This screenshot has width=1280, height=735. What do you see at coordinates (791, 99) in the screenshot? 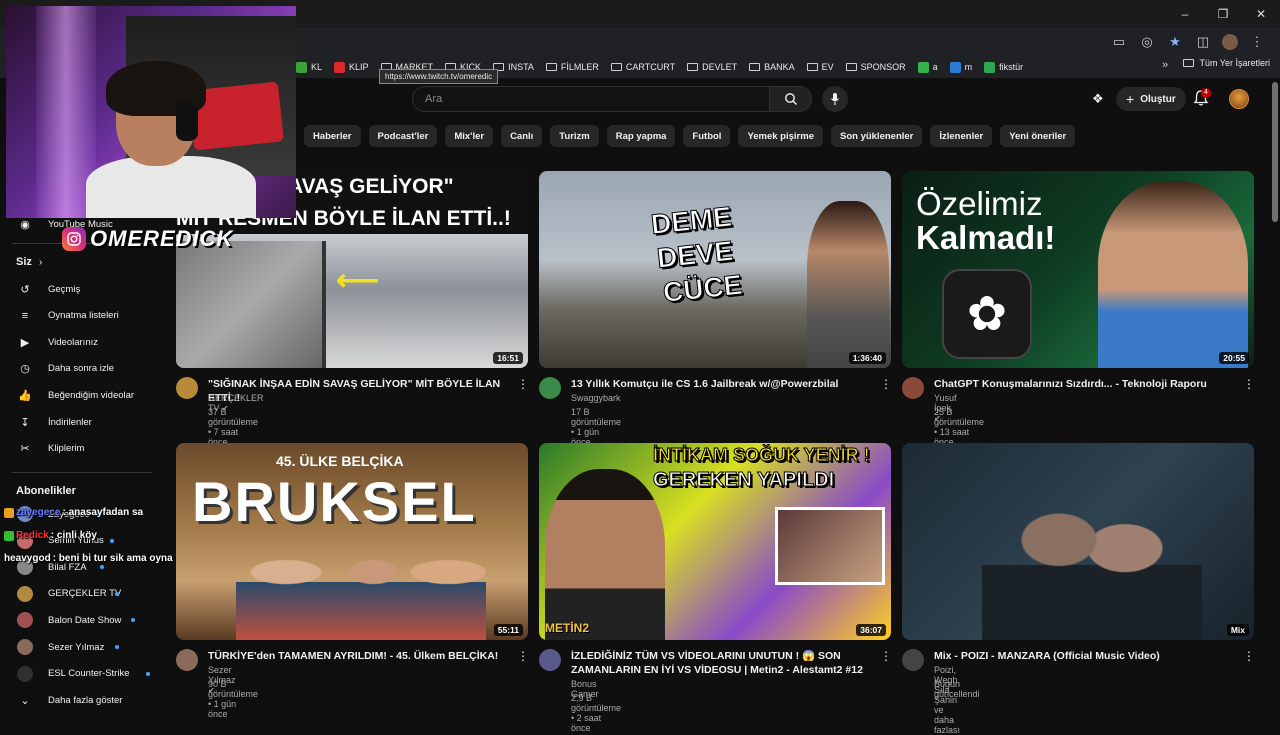
I see `search-button` at bounding box center [791, 99].